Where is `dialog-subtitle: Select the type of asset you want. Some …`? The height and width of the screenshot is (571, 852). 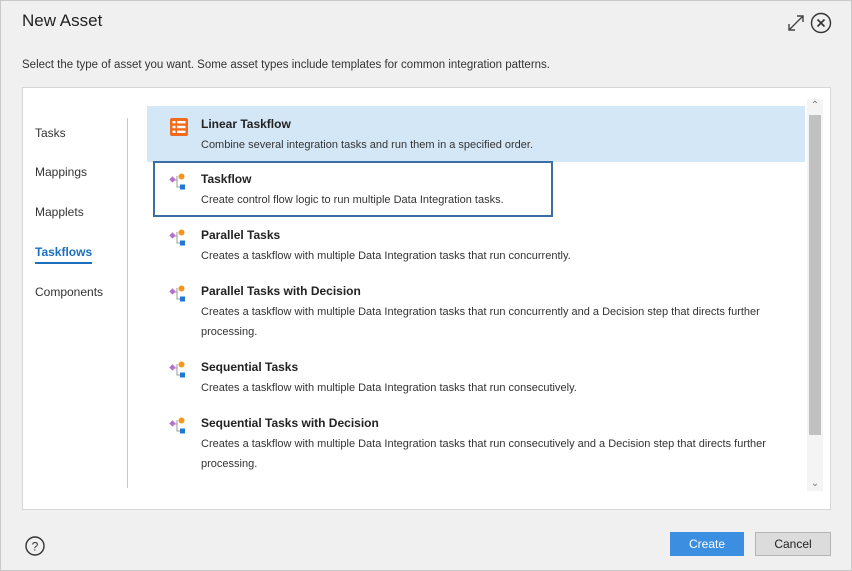
dialog-subtitle: Select the type of asset you want. Some … is located at coordinates (286, 65).